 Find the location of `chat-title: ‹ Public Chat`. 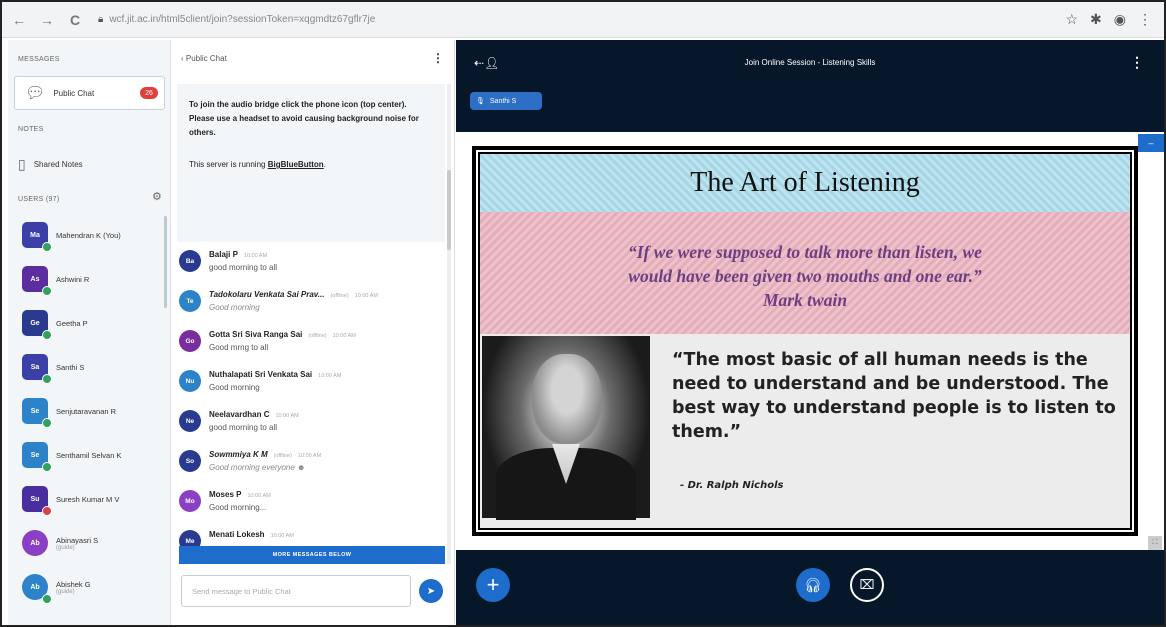

chat-title: ‹ Public Chat is located at coordinates (204, 58).